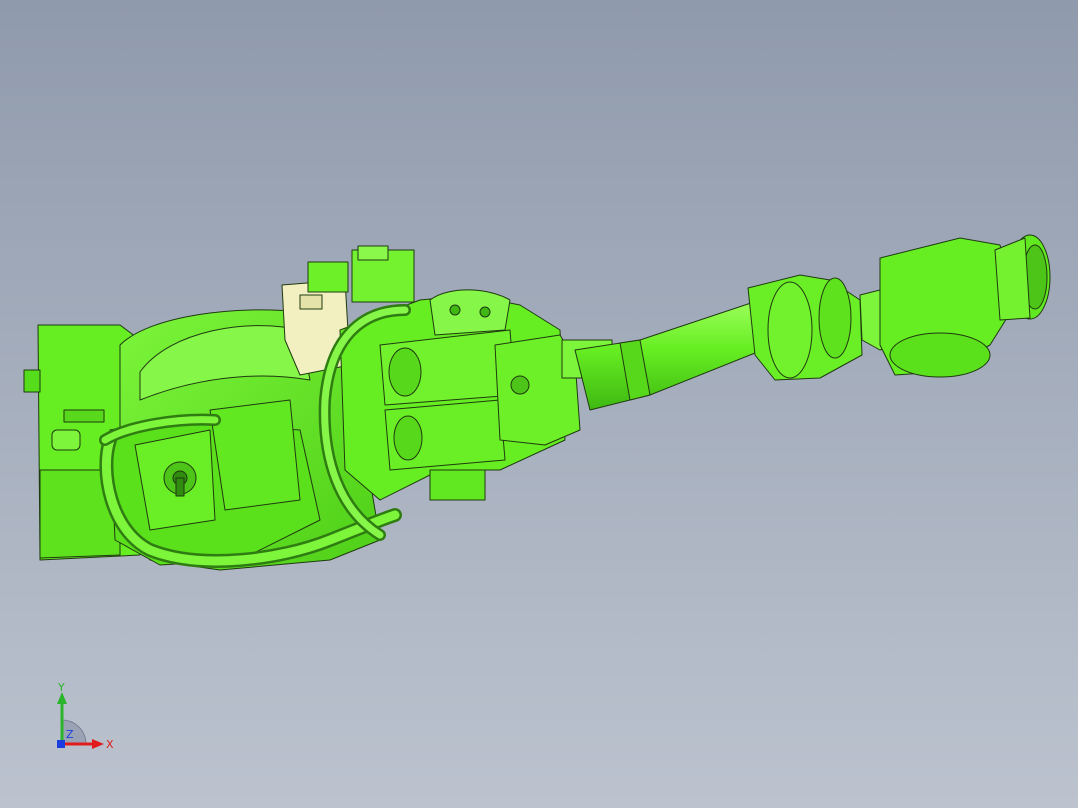  What do you see at coordinates (470, 312) in the screenshot?
I see `shoulder-cap-top` at bounding box center [470, 312].